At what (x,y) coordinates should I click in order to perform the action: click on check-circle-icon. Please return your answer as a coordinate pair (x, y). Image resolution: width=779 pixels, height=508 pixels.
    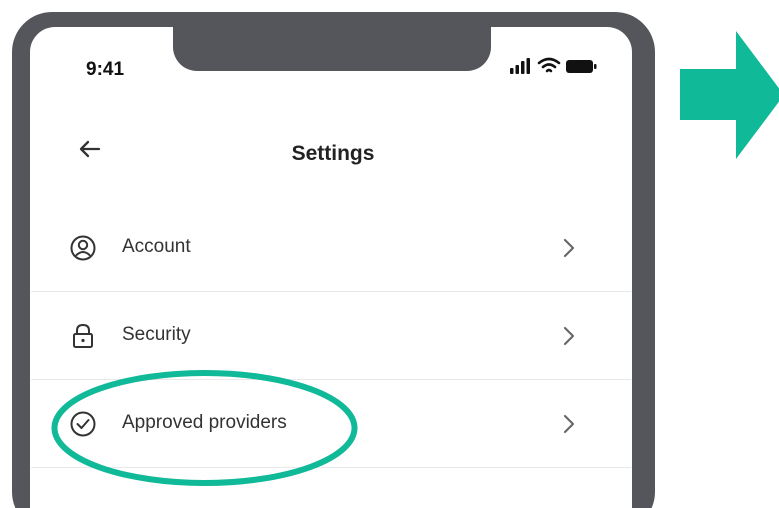
    Looking at the image, I should click on (83, 424).